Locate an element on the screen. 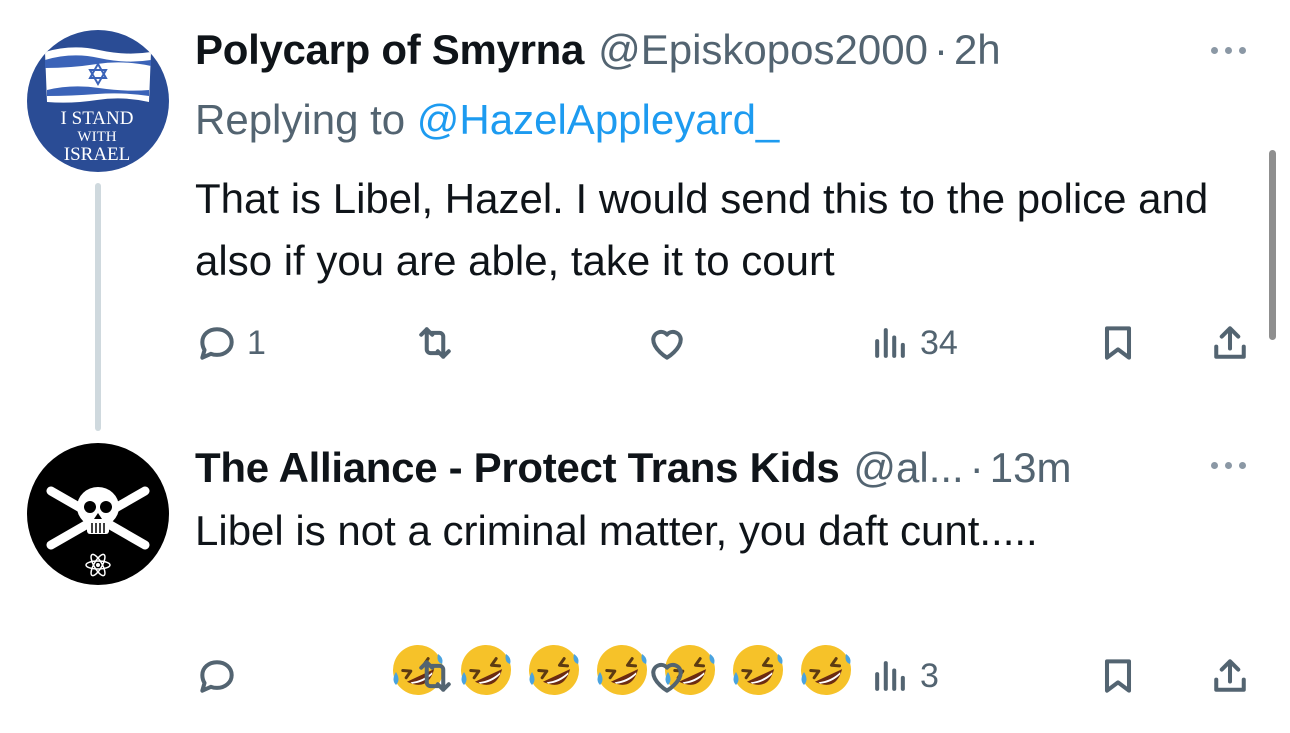  views-button: 3 is located at coordinates (903, 676).